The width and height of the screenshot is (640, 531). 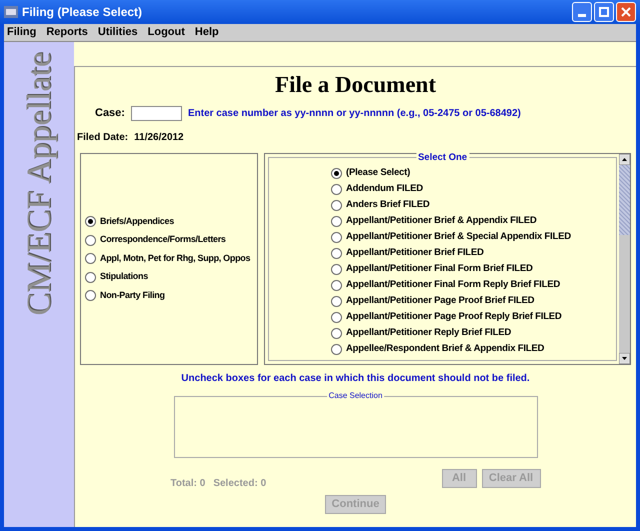 I want to click on category-label: Correspondence/Forms/Letters, so click(x=163, y=240).